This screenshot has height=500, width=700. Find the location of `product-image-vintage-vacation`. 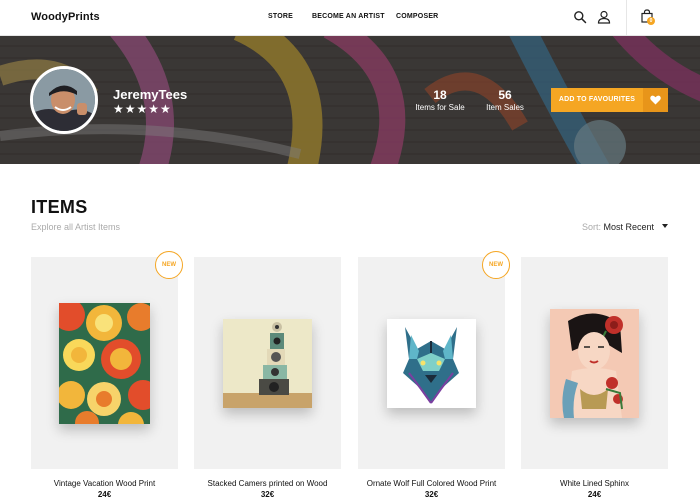

product-image-vintage-vacation is located at coordinates (104, 363).